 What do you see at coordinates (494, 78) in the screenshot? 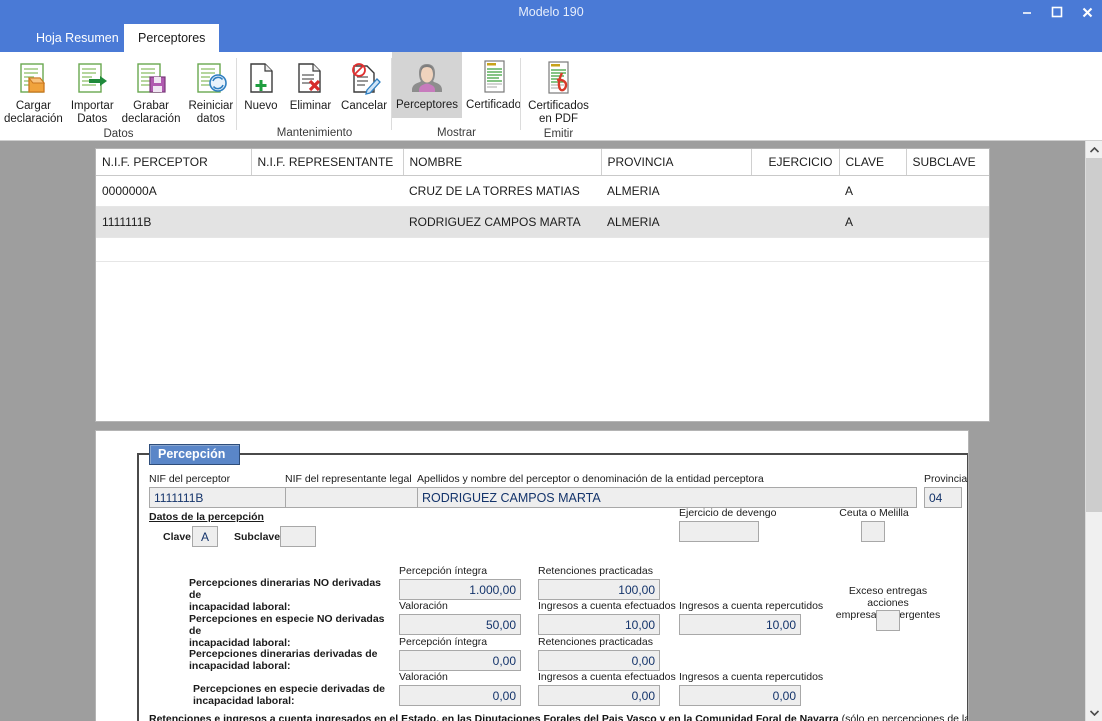
I see `certificate-document-icon` at bounding box center [494, 78].